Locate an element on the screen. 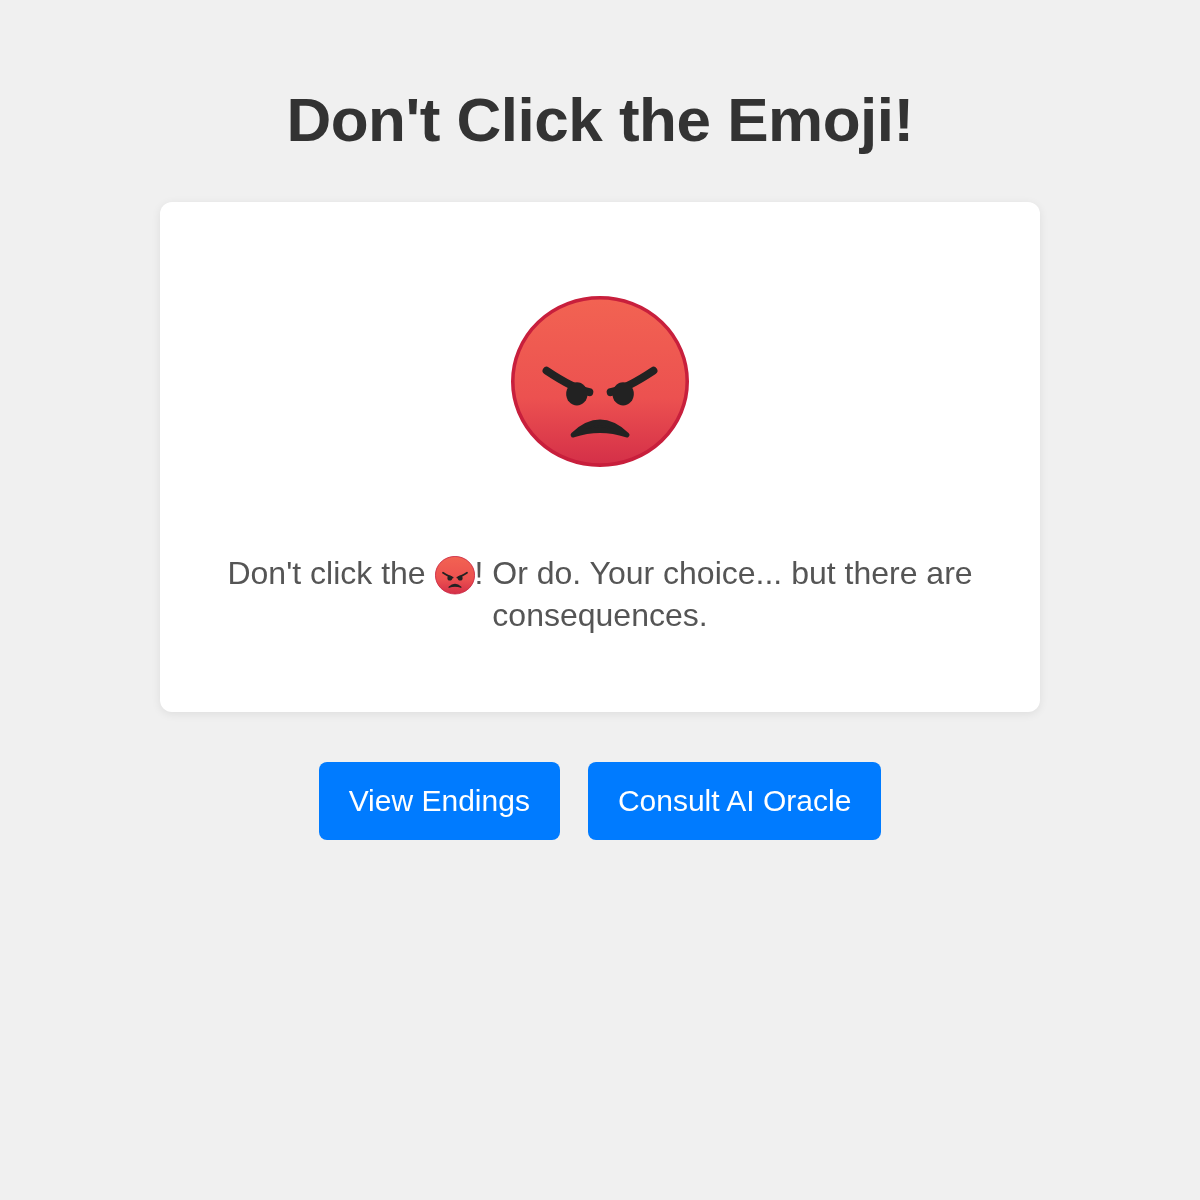 The width and height of the screenshot is (1200, 1200). message-text: ! Or do. Your choice... but there are consequences. is located at coordinates (723, 593).